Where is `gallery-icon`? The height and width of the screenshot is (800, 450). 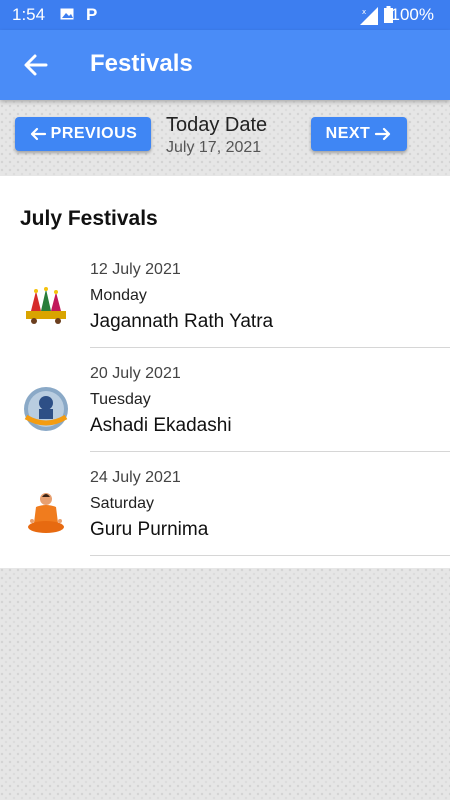 gallery-icon is located at coordinates (67, 14).